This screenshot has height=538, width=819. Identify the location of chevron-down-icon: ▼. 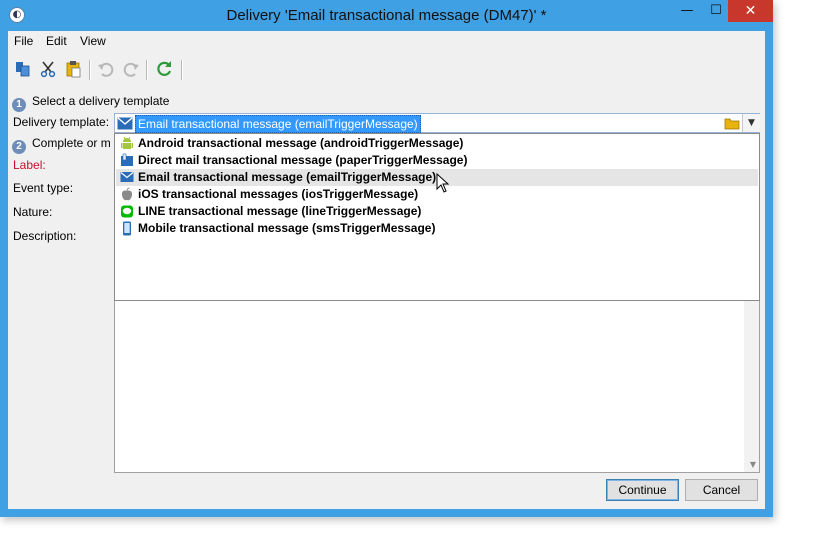
(751, 123).